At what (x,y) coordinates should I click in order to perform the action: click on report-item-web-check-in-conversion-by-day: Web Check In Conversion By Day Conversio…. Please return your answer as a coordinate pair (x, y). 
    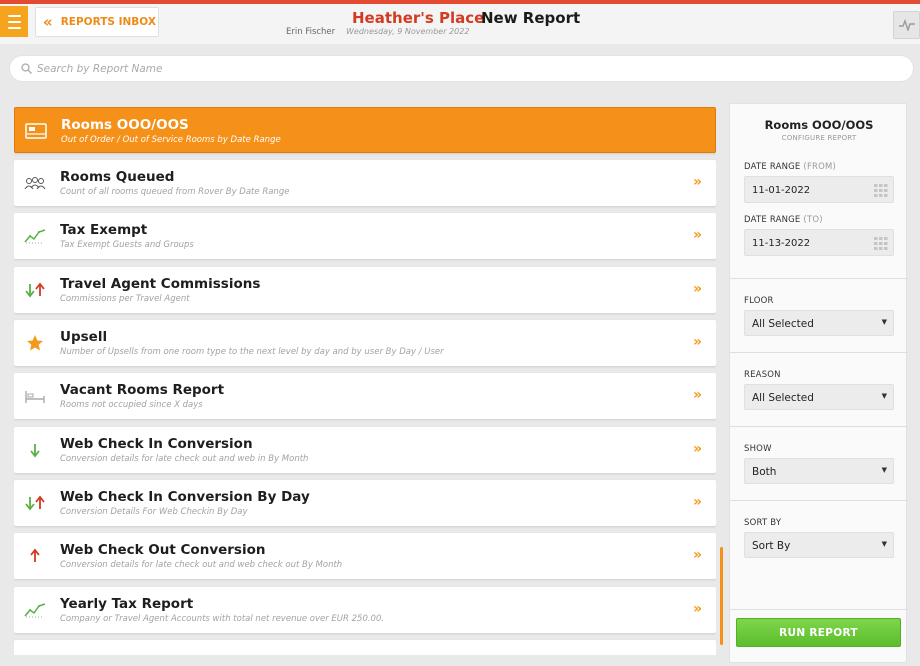
    Looking at the image, I should click on (365, 503).